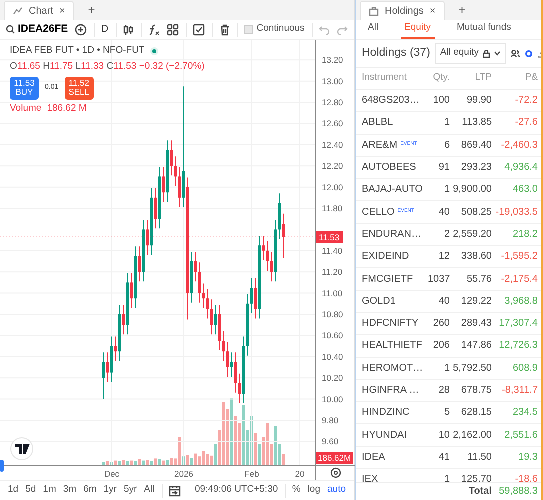  What do you see at coordinates (332, 209) in the screenshot?
I see `price-label: 11.80` at bounding box center [332, 209].